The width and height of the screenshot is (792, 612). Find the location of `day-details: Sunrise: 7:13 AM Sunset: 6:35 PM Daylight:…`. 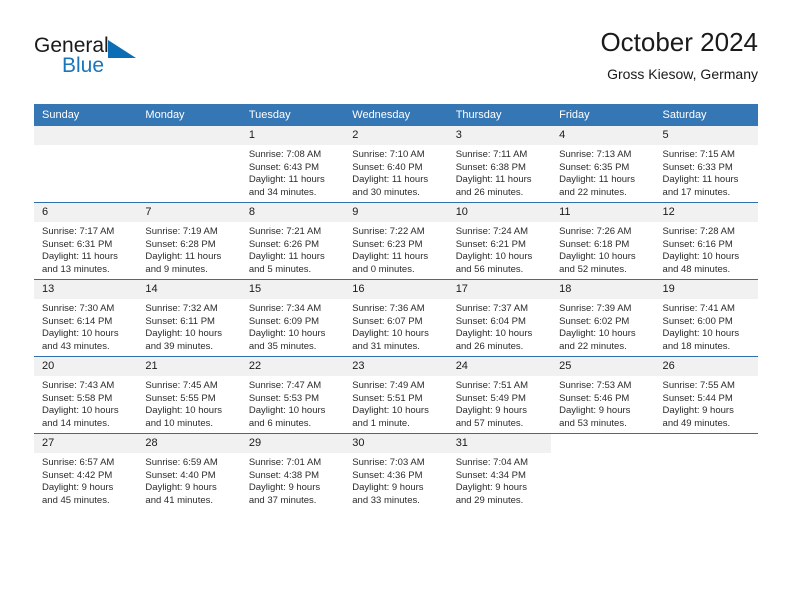

day-details: Sunrise: 7:13 AM Sunset: 6:35 PM Daylight:… is located at coordinates (602, 172).